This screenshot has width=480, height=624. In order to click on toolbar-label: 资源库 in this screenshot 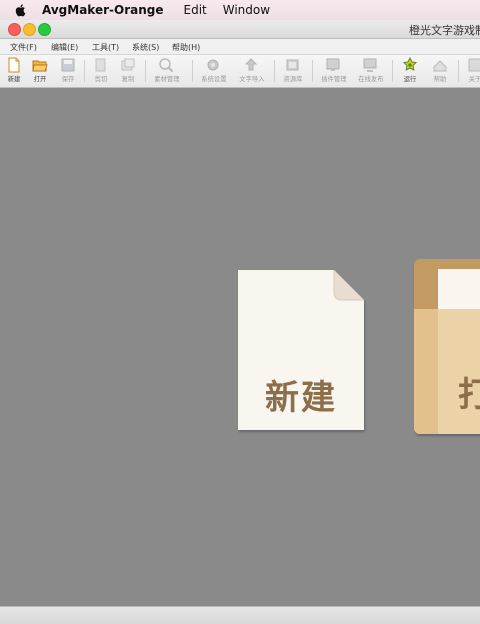, I will do `click(293, 79)`.